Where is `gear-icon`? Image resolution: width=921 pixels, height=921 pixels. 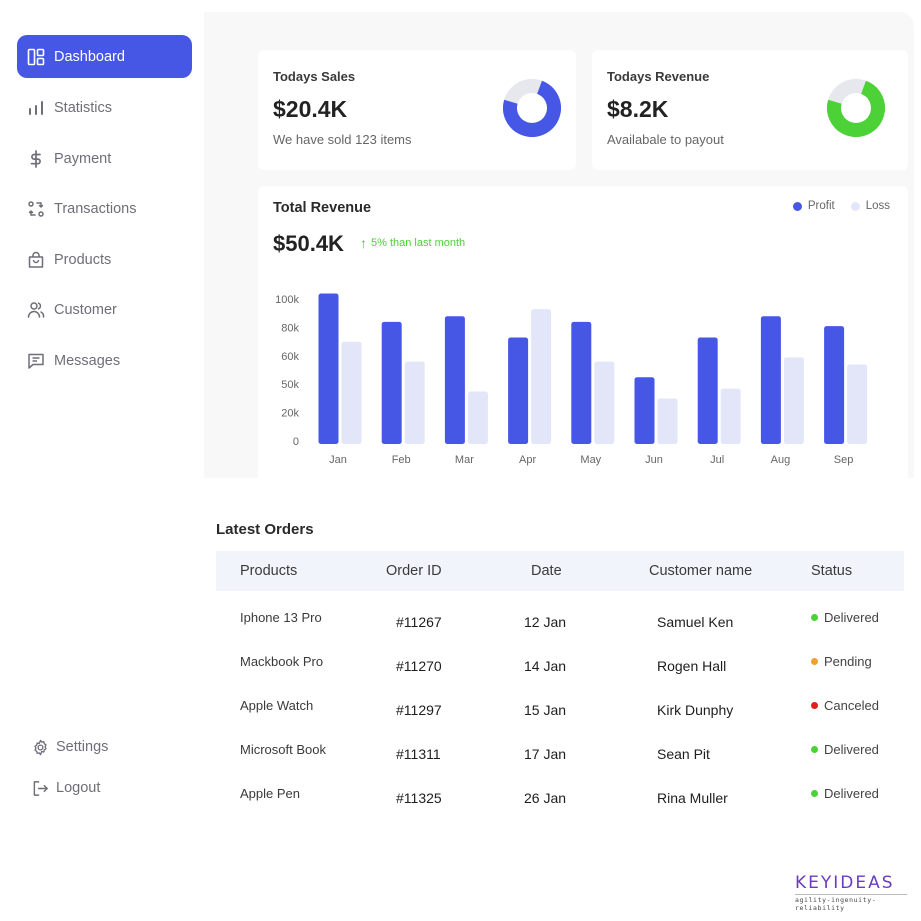
gear-icon is located at coordinates (40, 747).